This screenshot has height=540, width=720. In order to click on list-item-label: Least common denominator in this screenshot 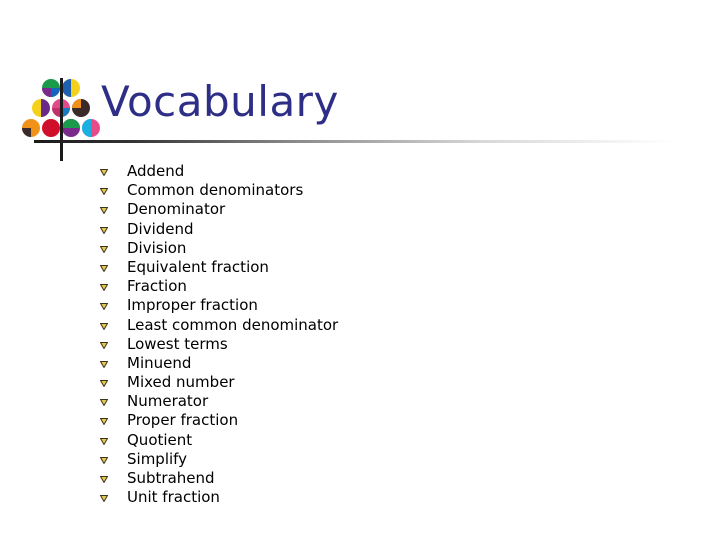, I will do `click(233, 324)`.